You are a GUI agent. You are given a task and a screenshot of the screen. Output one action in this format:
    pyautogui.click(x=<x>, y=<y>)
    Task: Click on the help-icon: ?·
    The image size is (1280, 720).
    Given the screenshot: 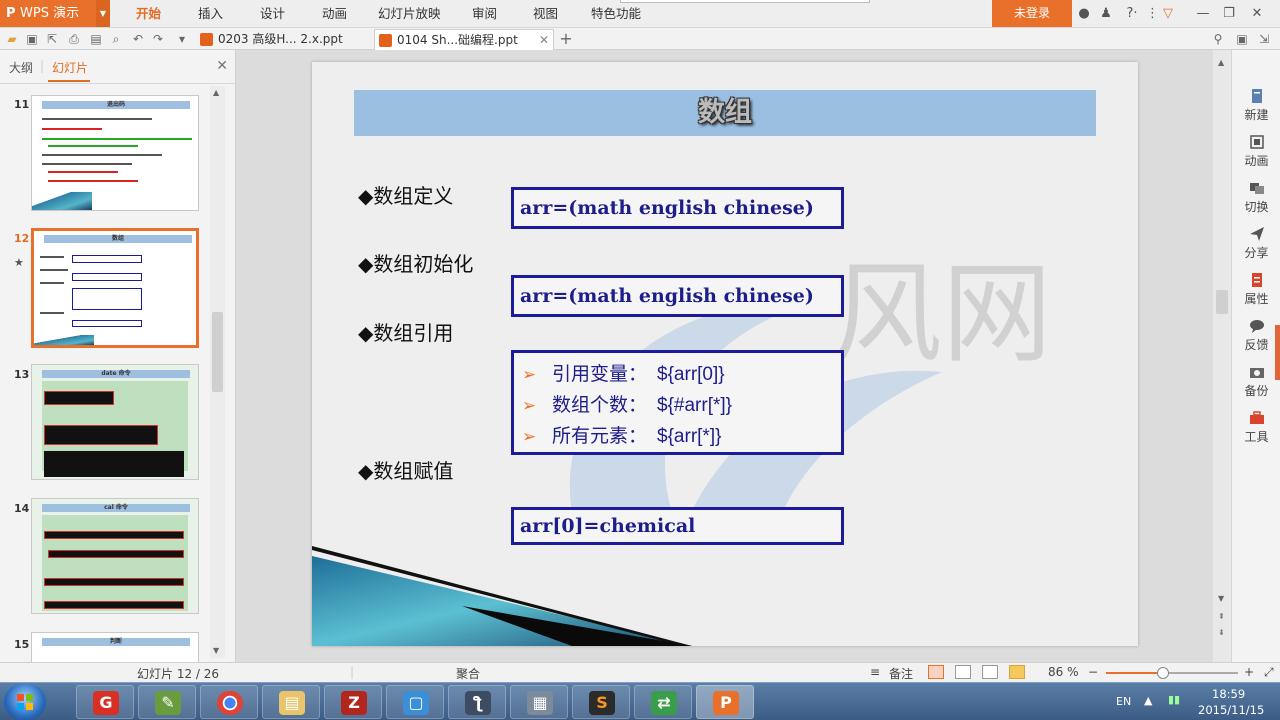 What is the action you would take?
    pyautogui.click(x=1132, y=14)
    